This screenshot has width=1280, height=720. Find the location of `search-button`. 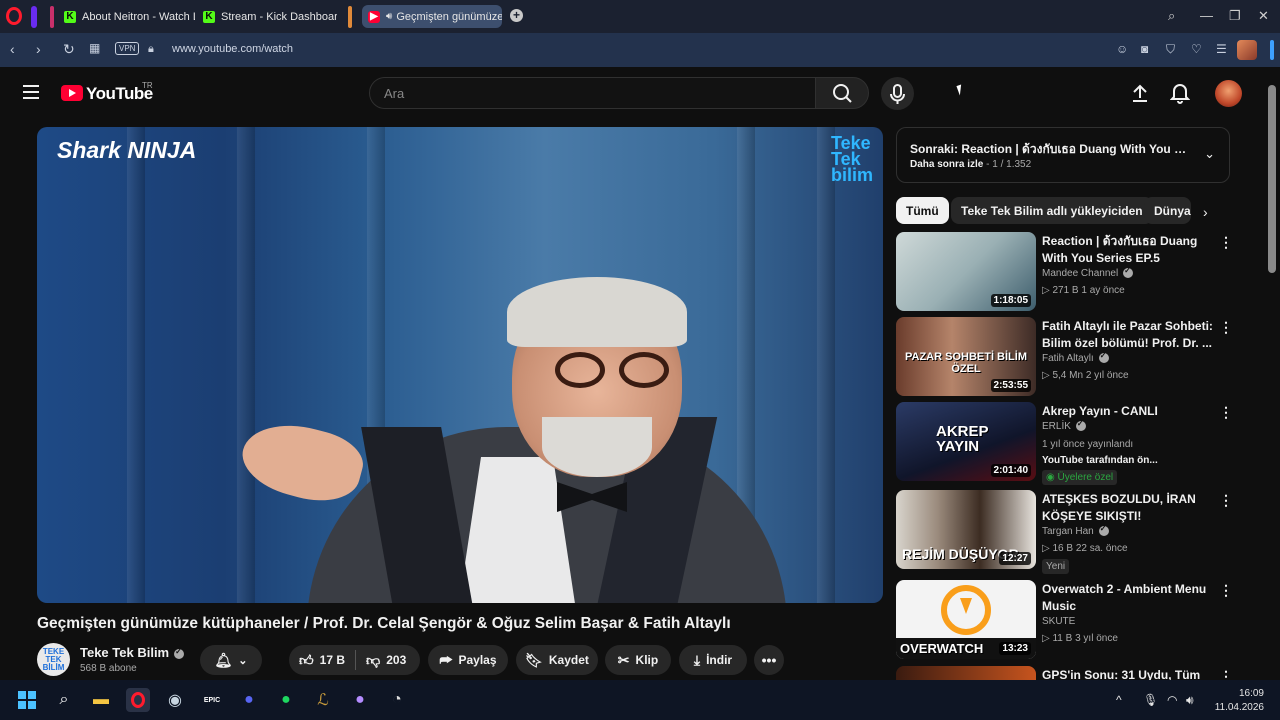

search-button is located at coordinates (842, 93).